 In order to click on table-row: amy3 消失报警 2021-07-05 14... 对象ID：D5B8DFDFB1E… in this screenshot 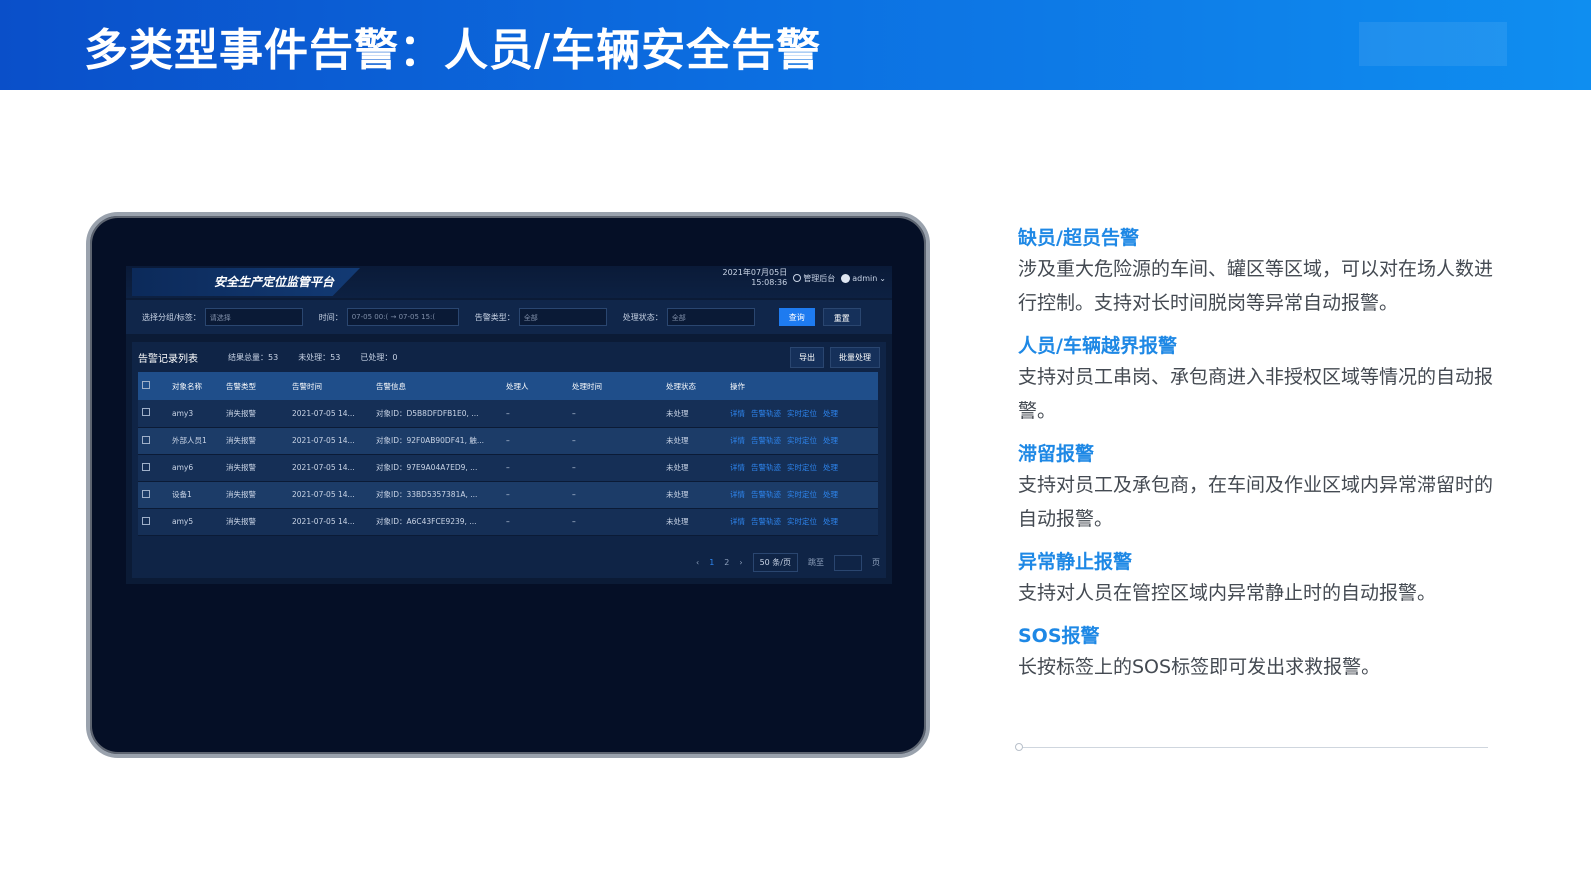, I will do `click(508, 414)`.